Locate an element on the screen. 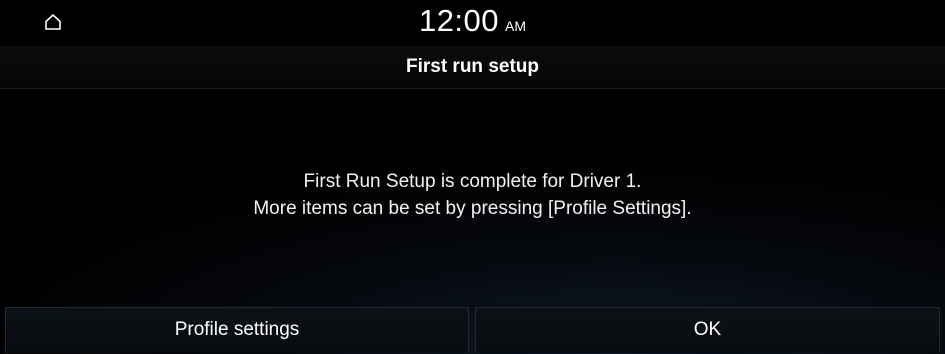 The width and height of the screenshot is (945, 354). button-bar: Profile settings OK is located at coordinates (472, 330).